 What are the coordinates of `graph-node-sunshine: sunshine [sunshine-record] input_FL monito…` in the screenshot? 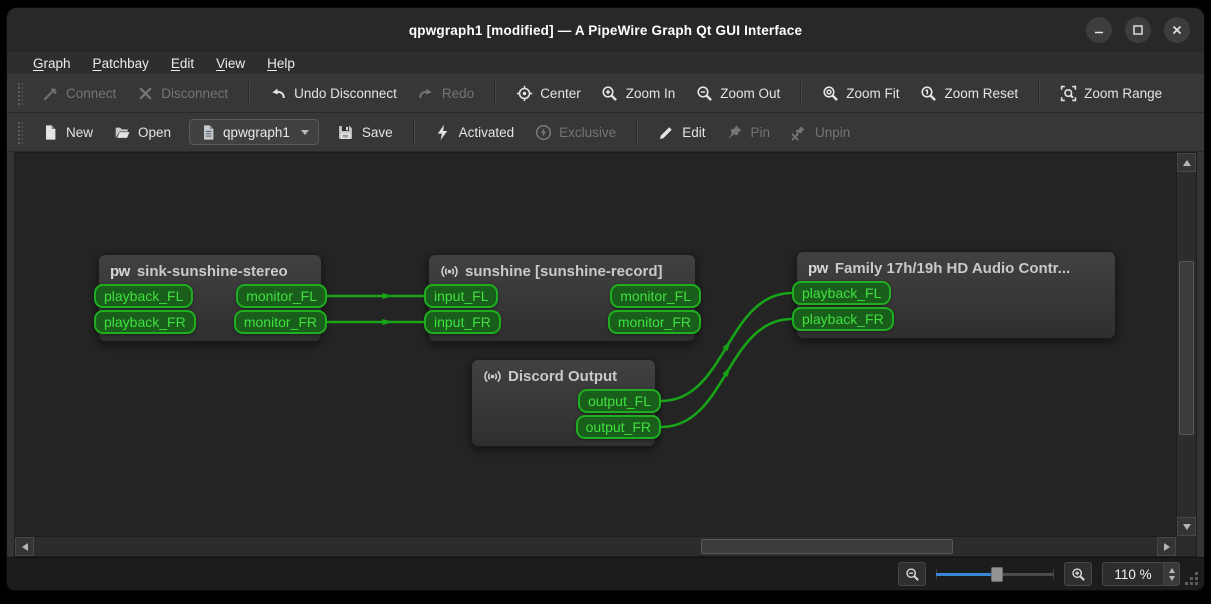 It's located at (562, 298).